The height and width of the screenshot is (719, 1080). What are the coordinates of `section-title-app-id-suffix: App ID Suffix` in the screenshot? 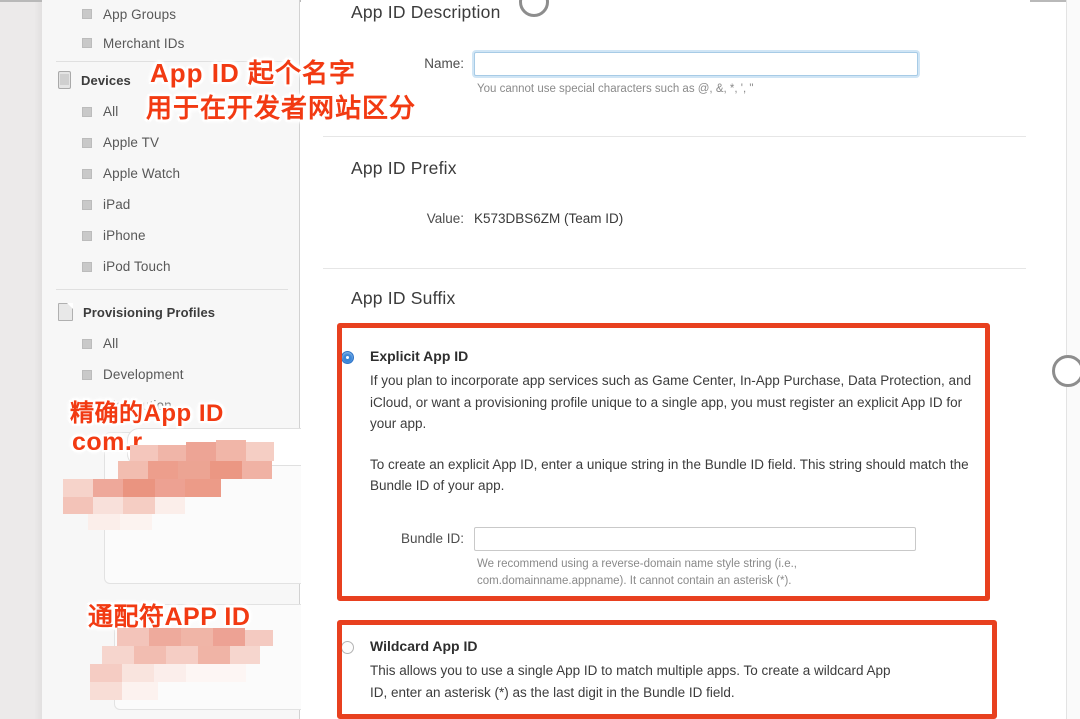 It's located at (403, 298).